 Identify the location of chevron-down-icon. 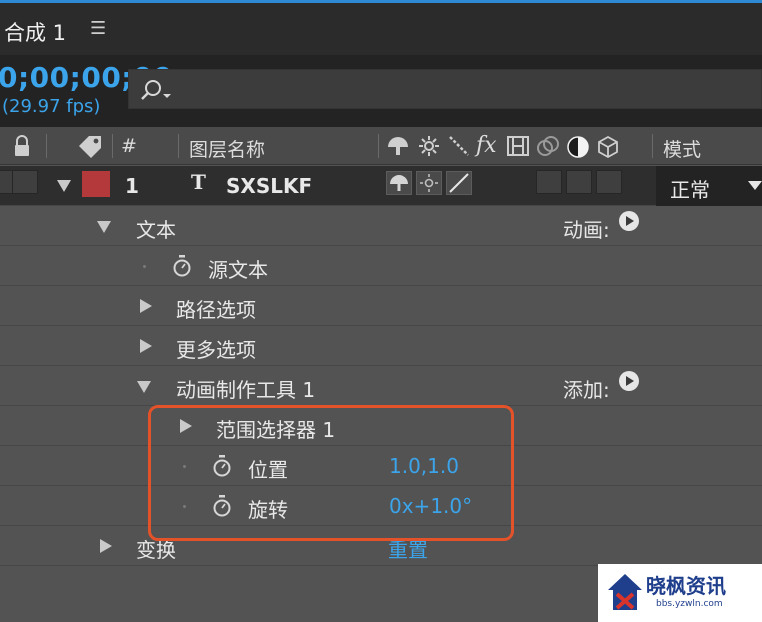
(755, 185).